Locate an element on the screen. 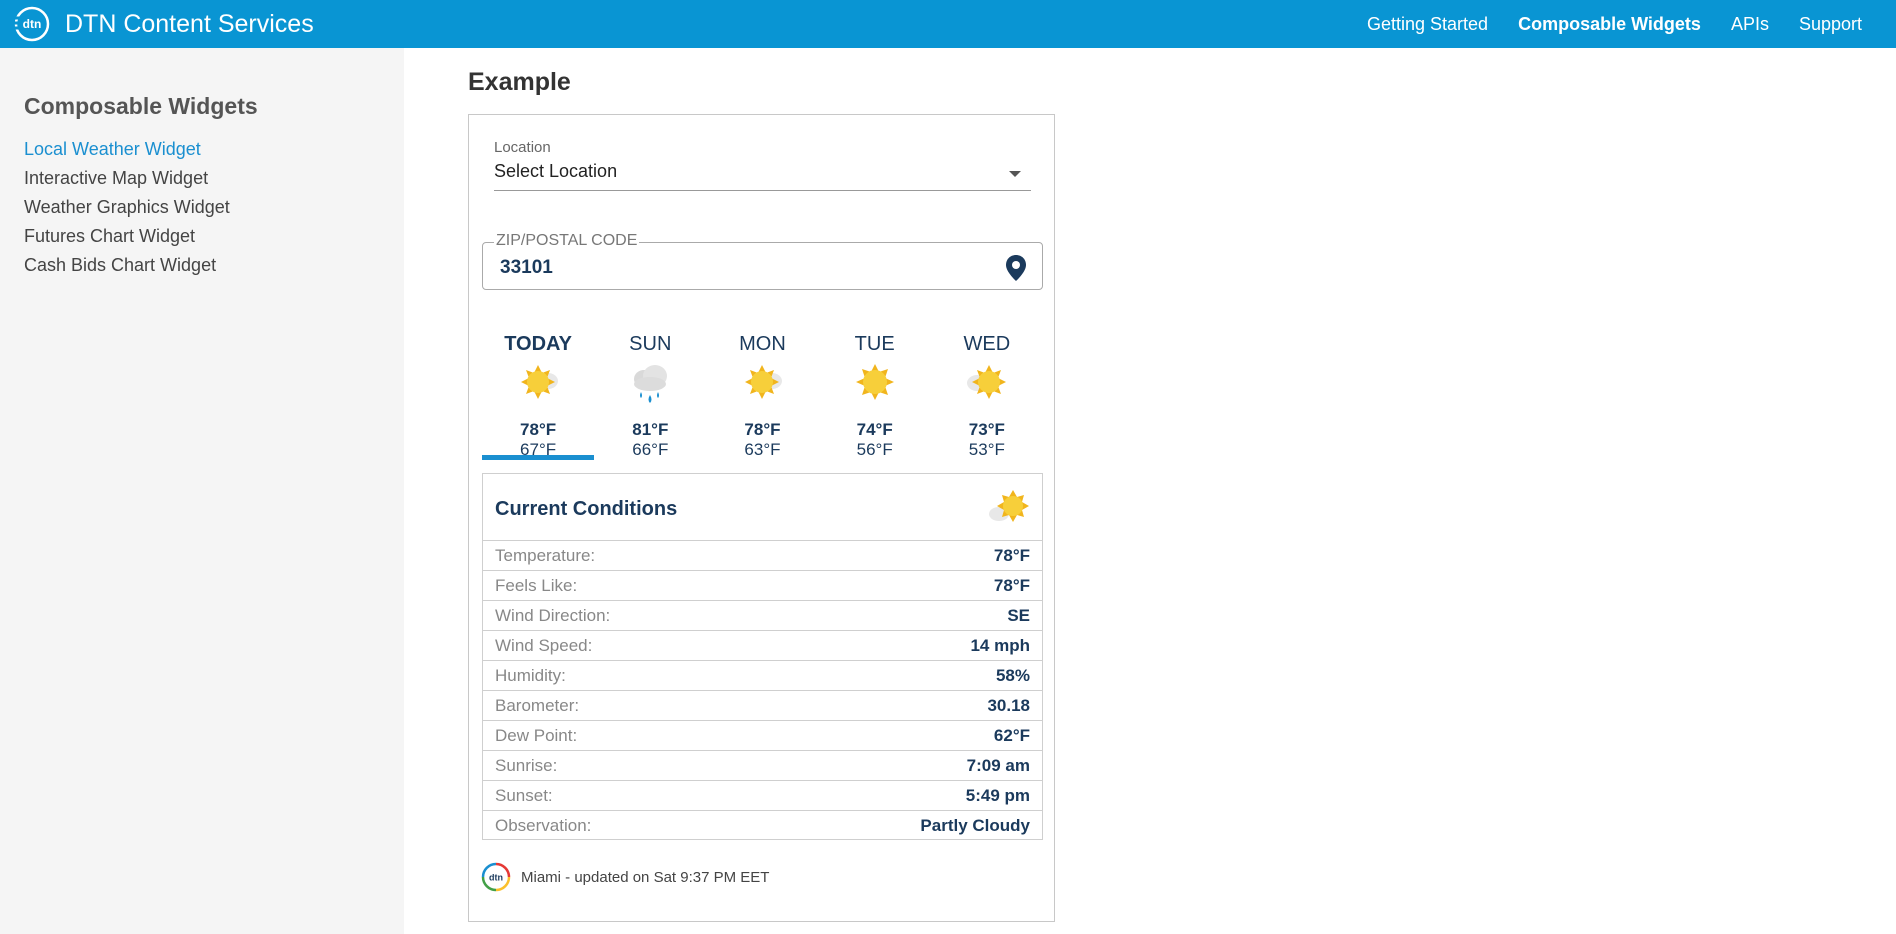  condition-row-observation: Observation: Partly Cloudy is located at coordinates (762, 826).